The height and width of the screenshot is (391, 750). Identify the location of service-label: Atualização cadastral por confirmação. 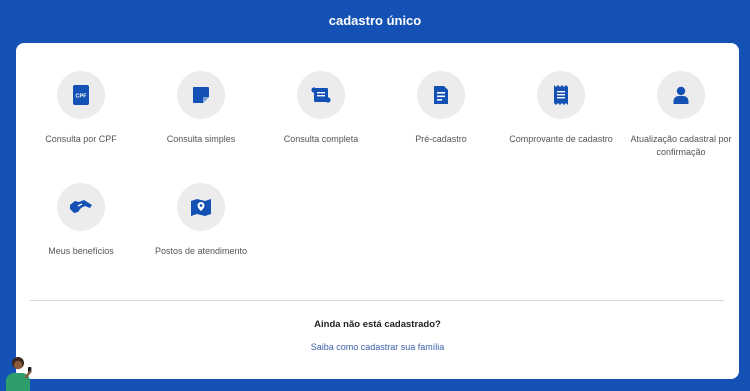
(681, 145).